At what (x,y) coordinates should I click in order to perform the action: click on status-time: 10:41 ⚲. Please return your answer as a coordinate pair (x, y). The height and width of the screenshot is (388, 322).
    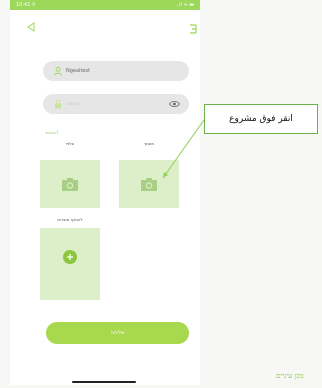
    Looking at the image, I should click on (26, 5).